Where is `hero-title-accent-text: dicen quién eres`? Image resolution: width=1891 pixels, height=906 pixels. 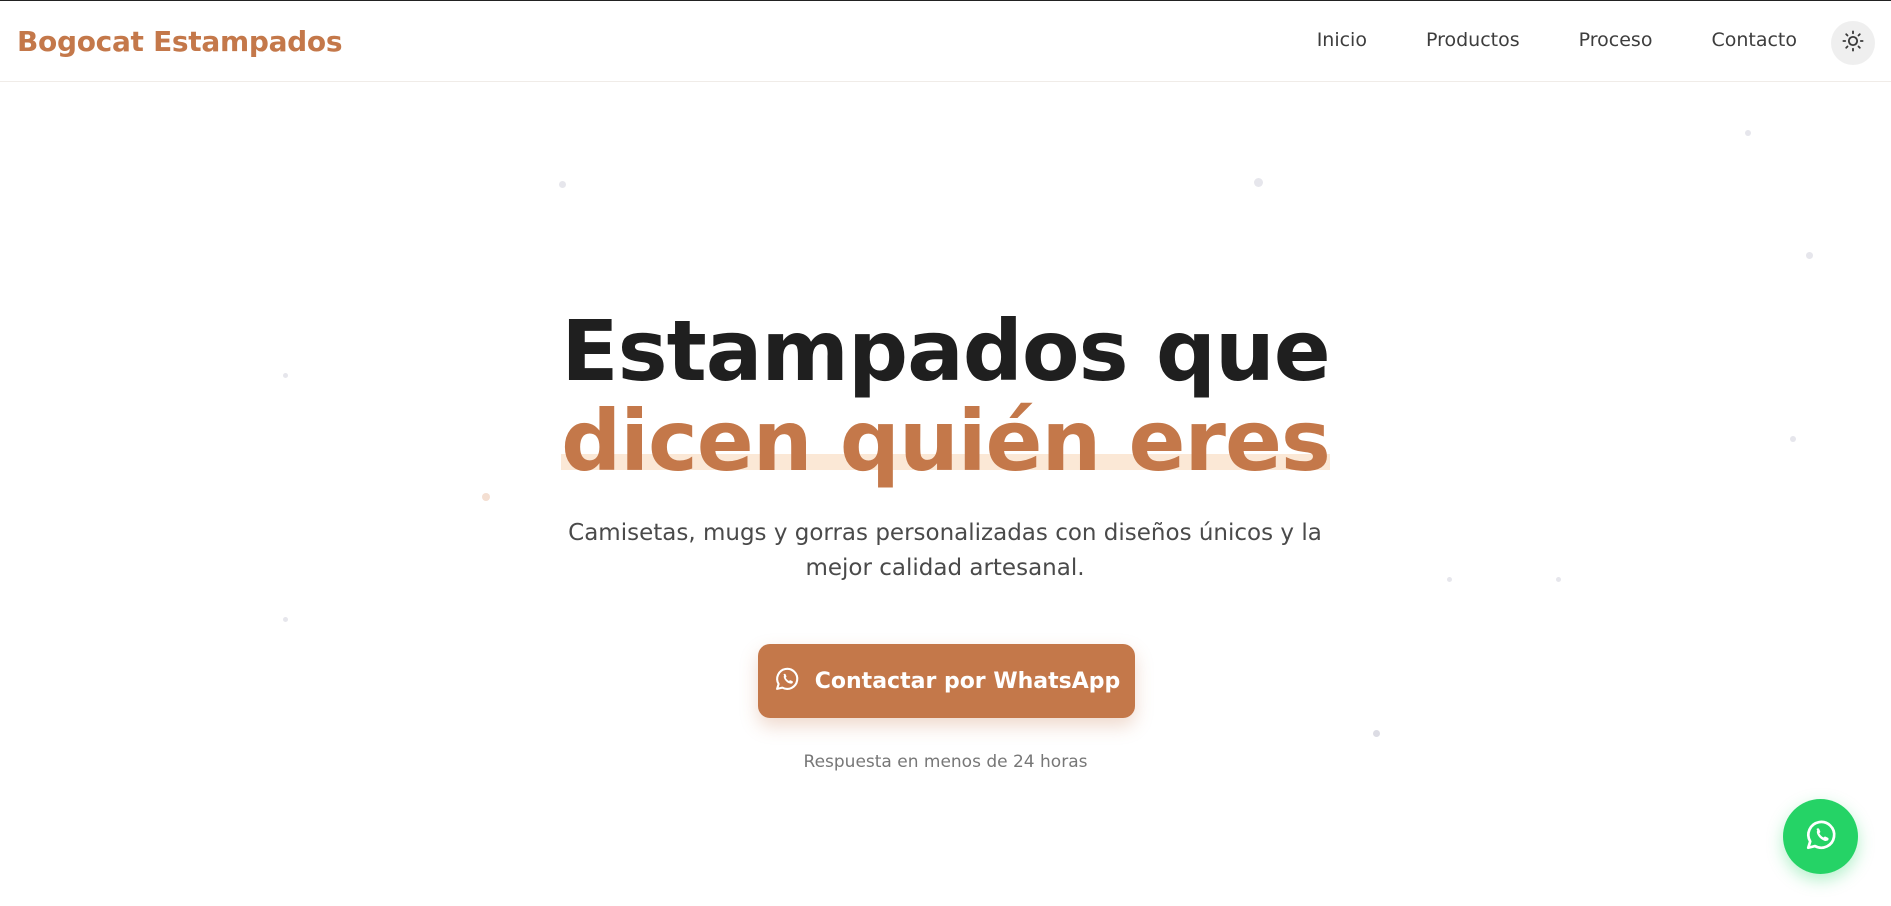 hero-title-accent-text: dicen quién eres is located at coordinates (946, 441).